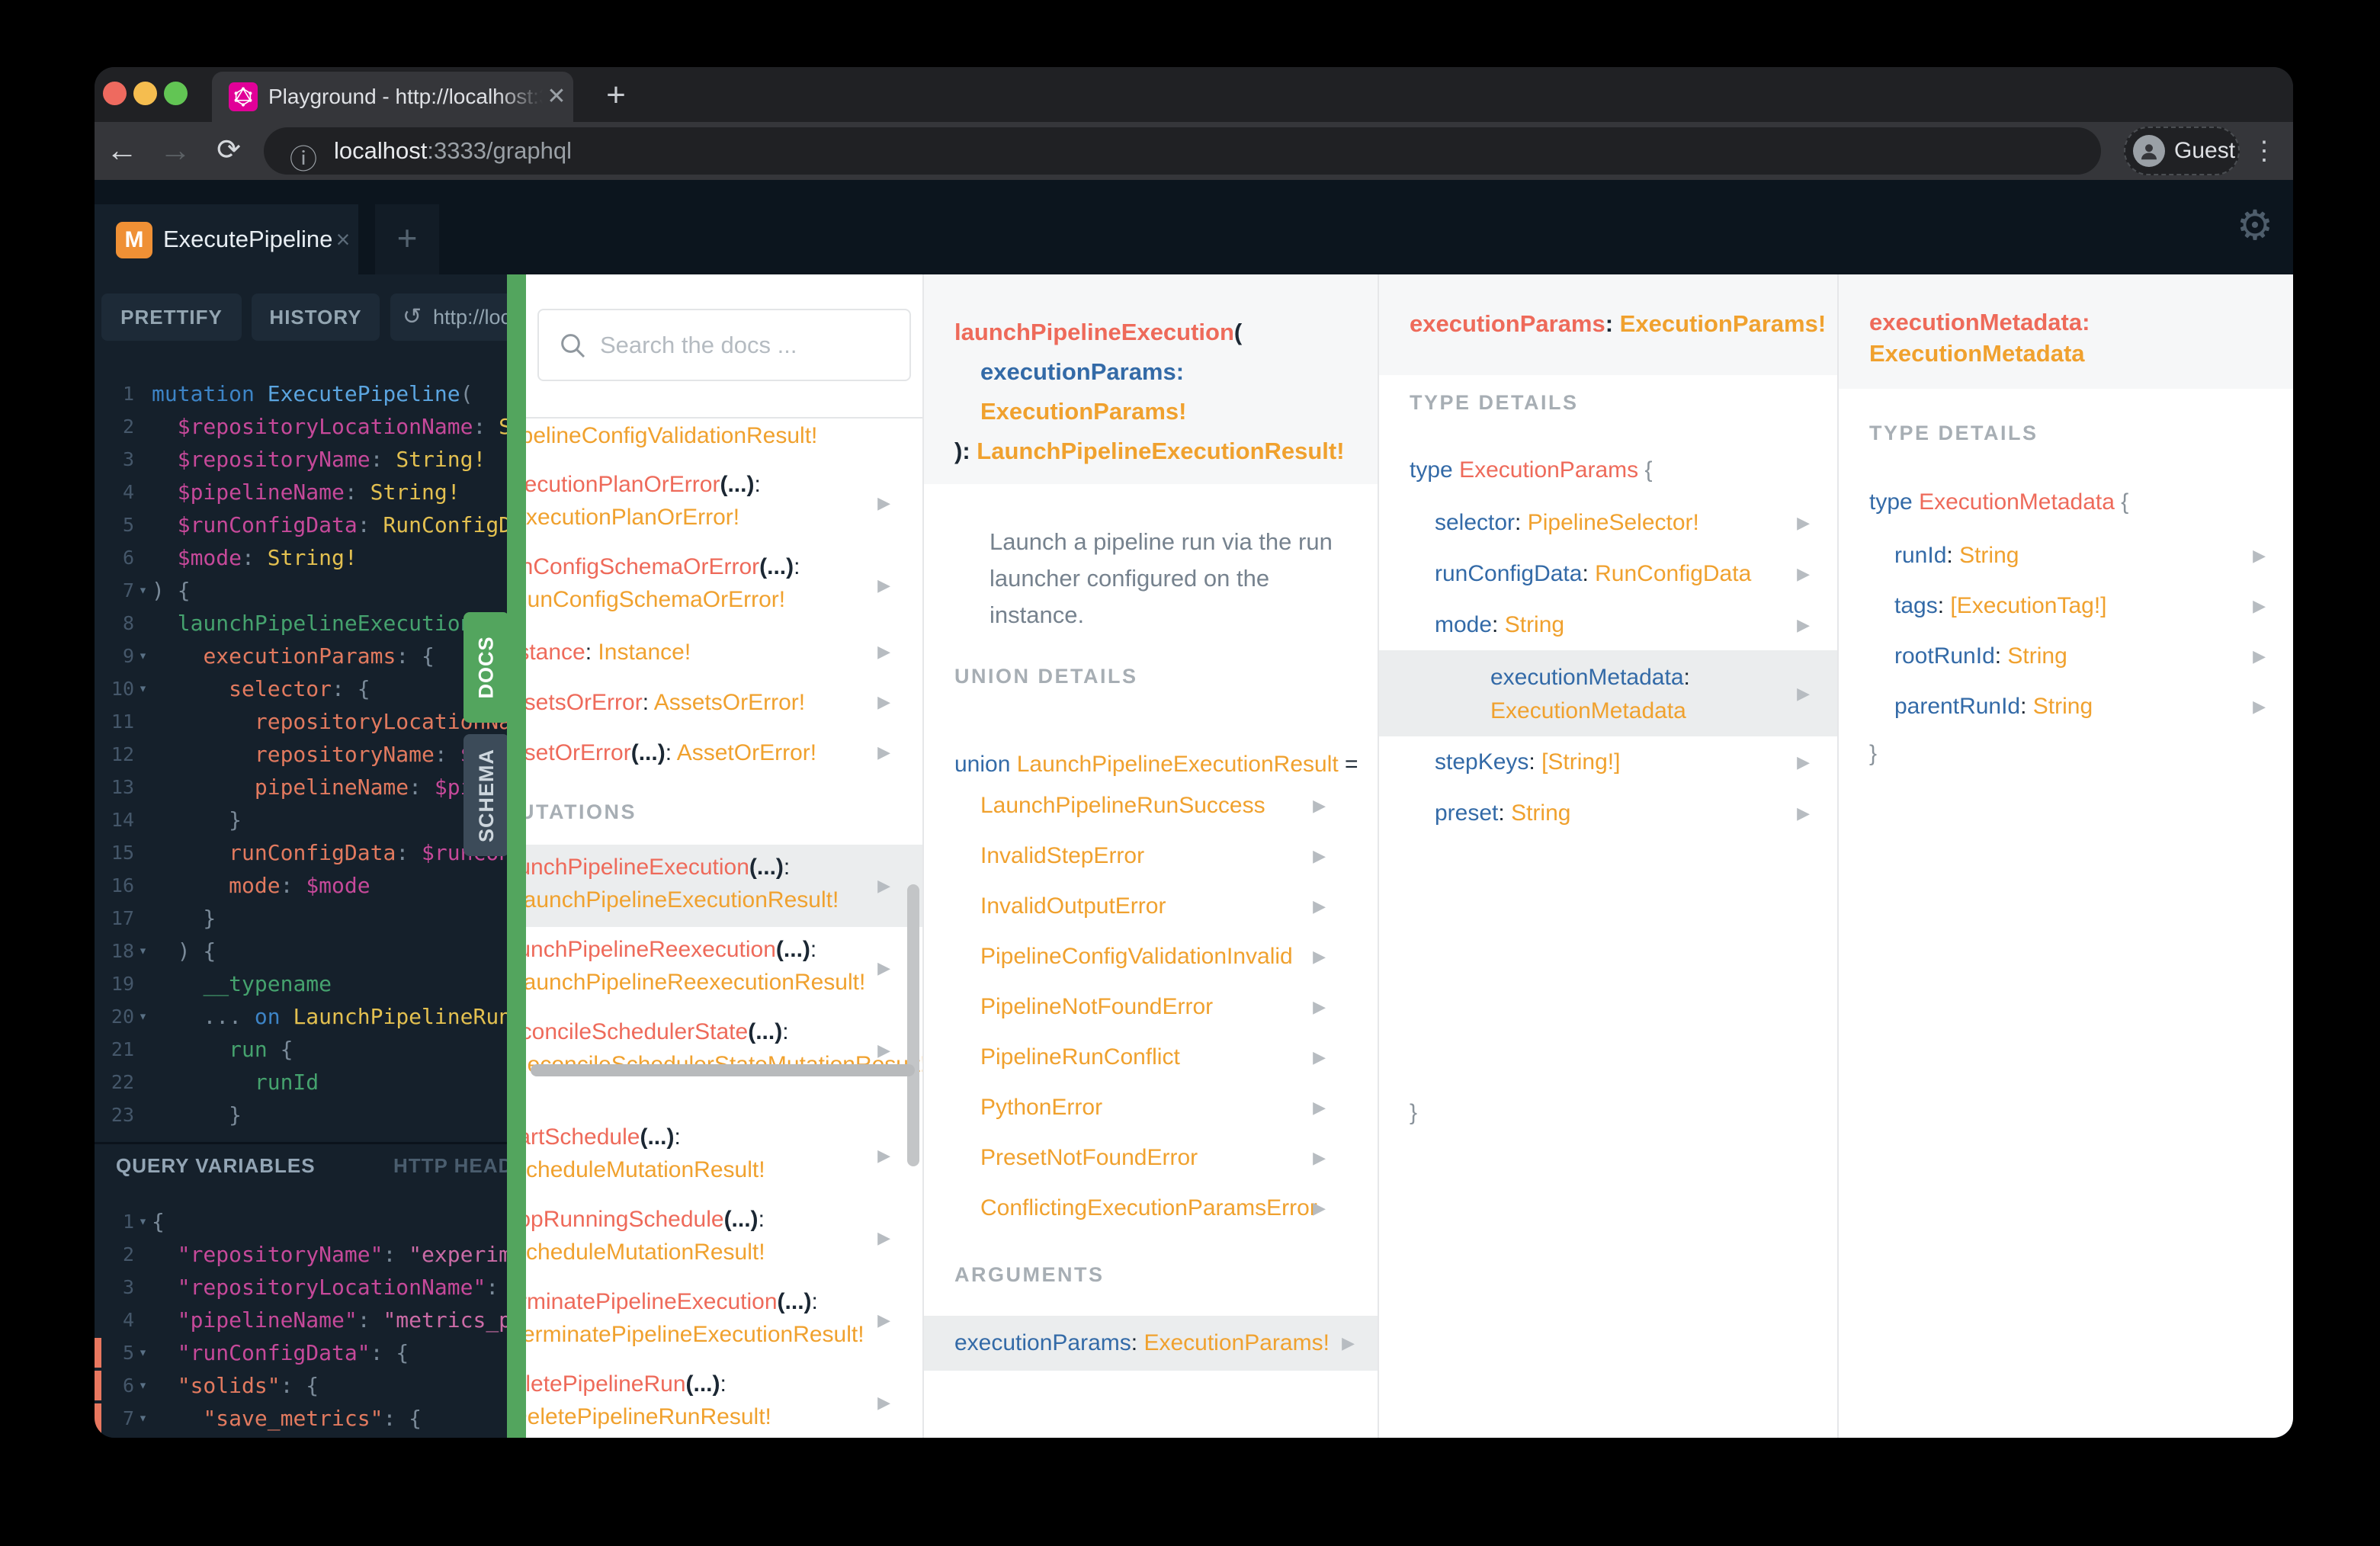 Image resolution: width=2380 pixels, height=1546 pixels. I want to click on reset-endpoint-icon: ↺, so click(412, 317).